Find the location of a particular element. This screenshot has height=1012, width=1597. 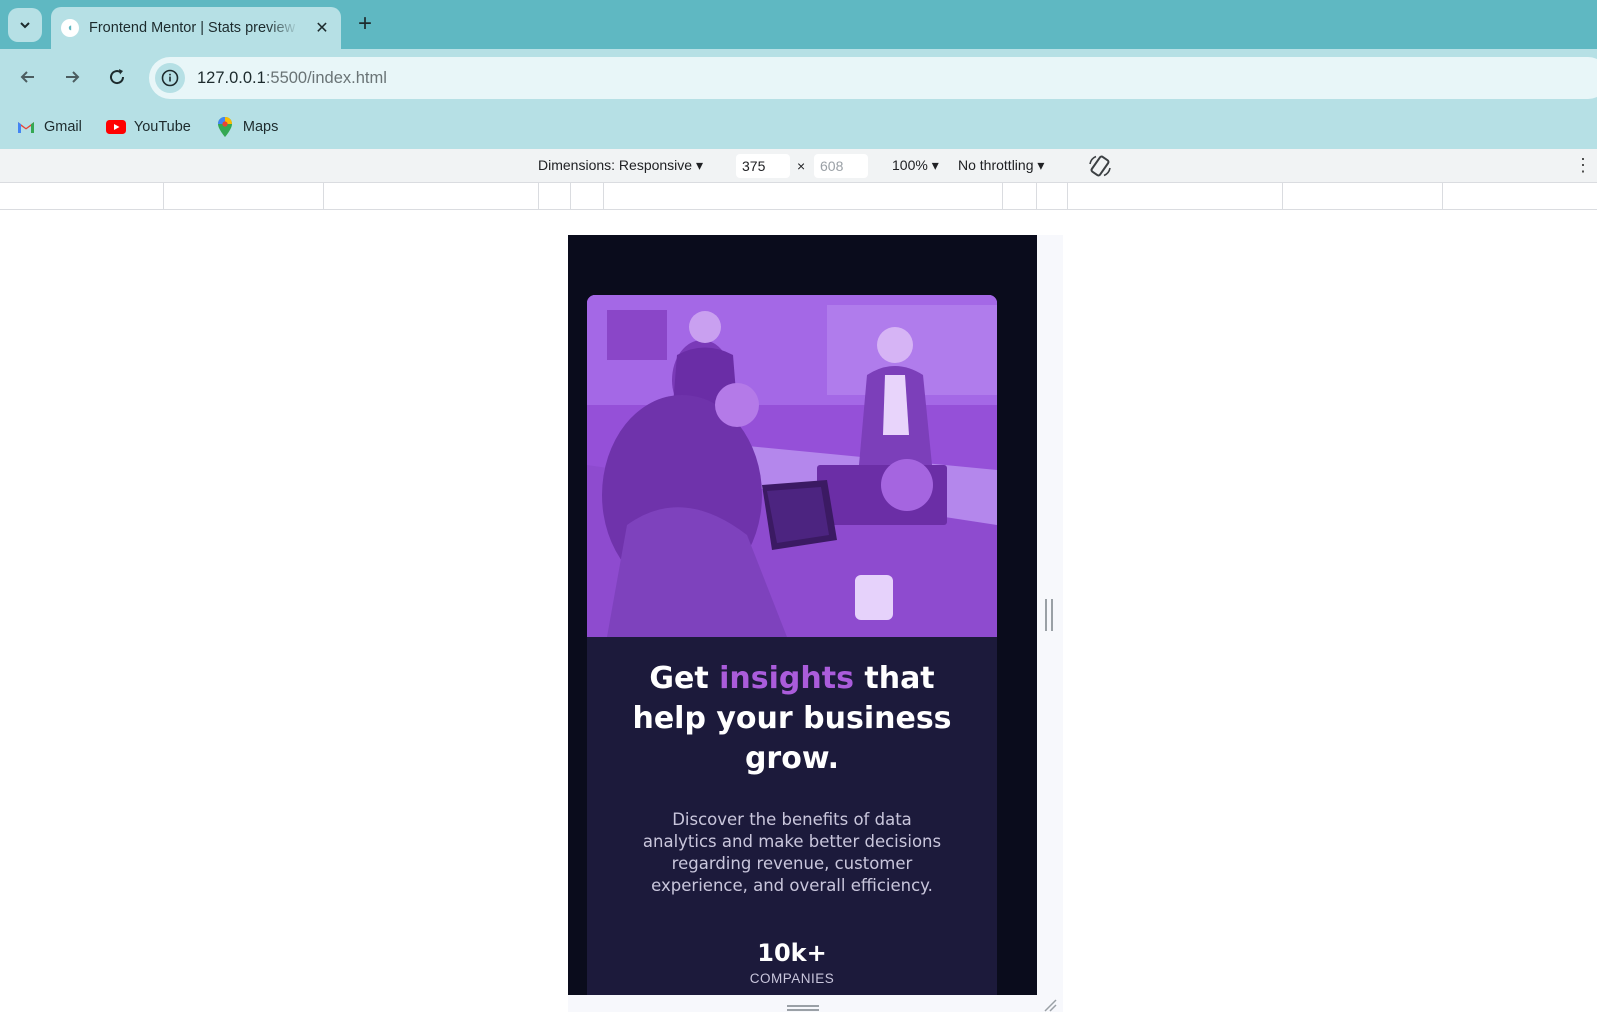

info-icon is located at coordinates (170, 78).